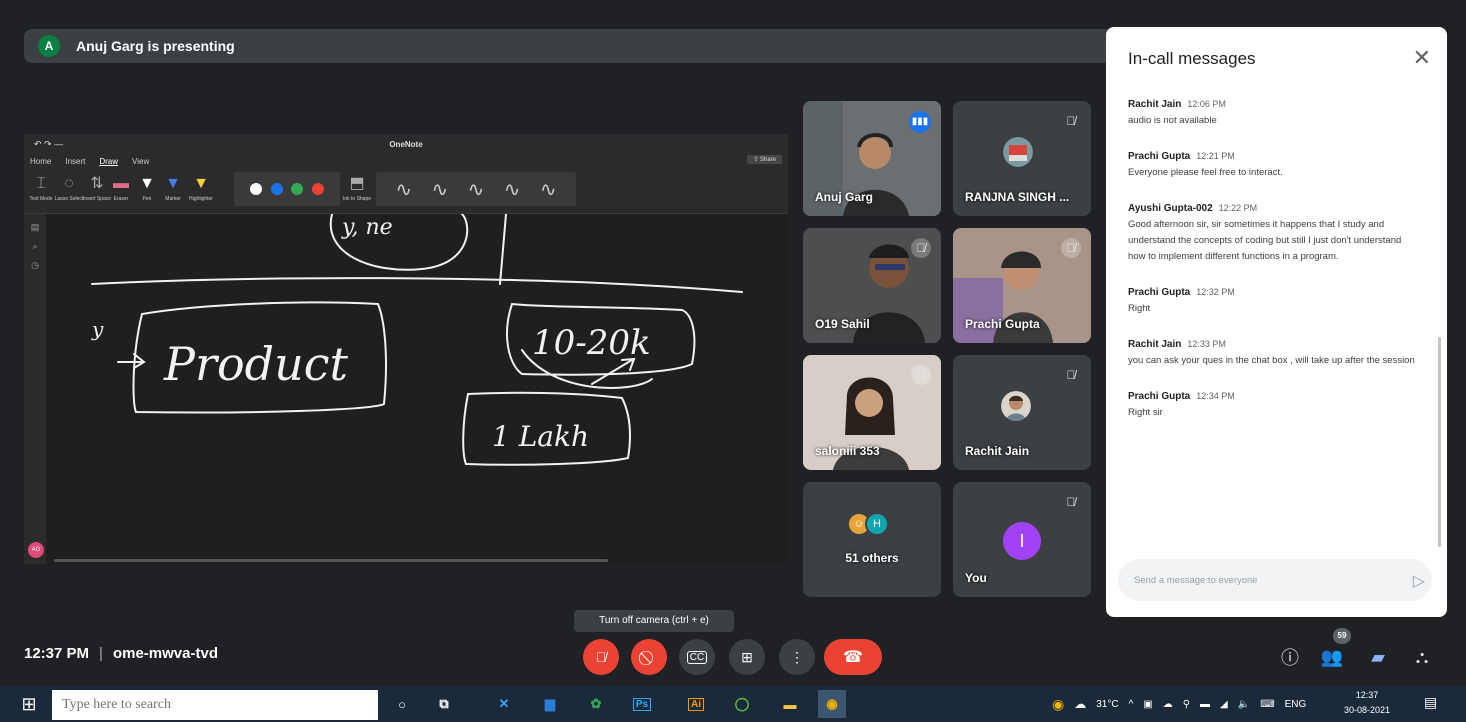 This screenshot has height=722, width=1466. What do you see at coordinates (1170, 208) in the screenshot?
I see `message-sender: Ayushi Gupta-002` at bounding box center [1170, 208].